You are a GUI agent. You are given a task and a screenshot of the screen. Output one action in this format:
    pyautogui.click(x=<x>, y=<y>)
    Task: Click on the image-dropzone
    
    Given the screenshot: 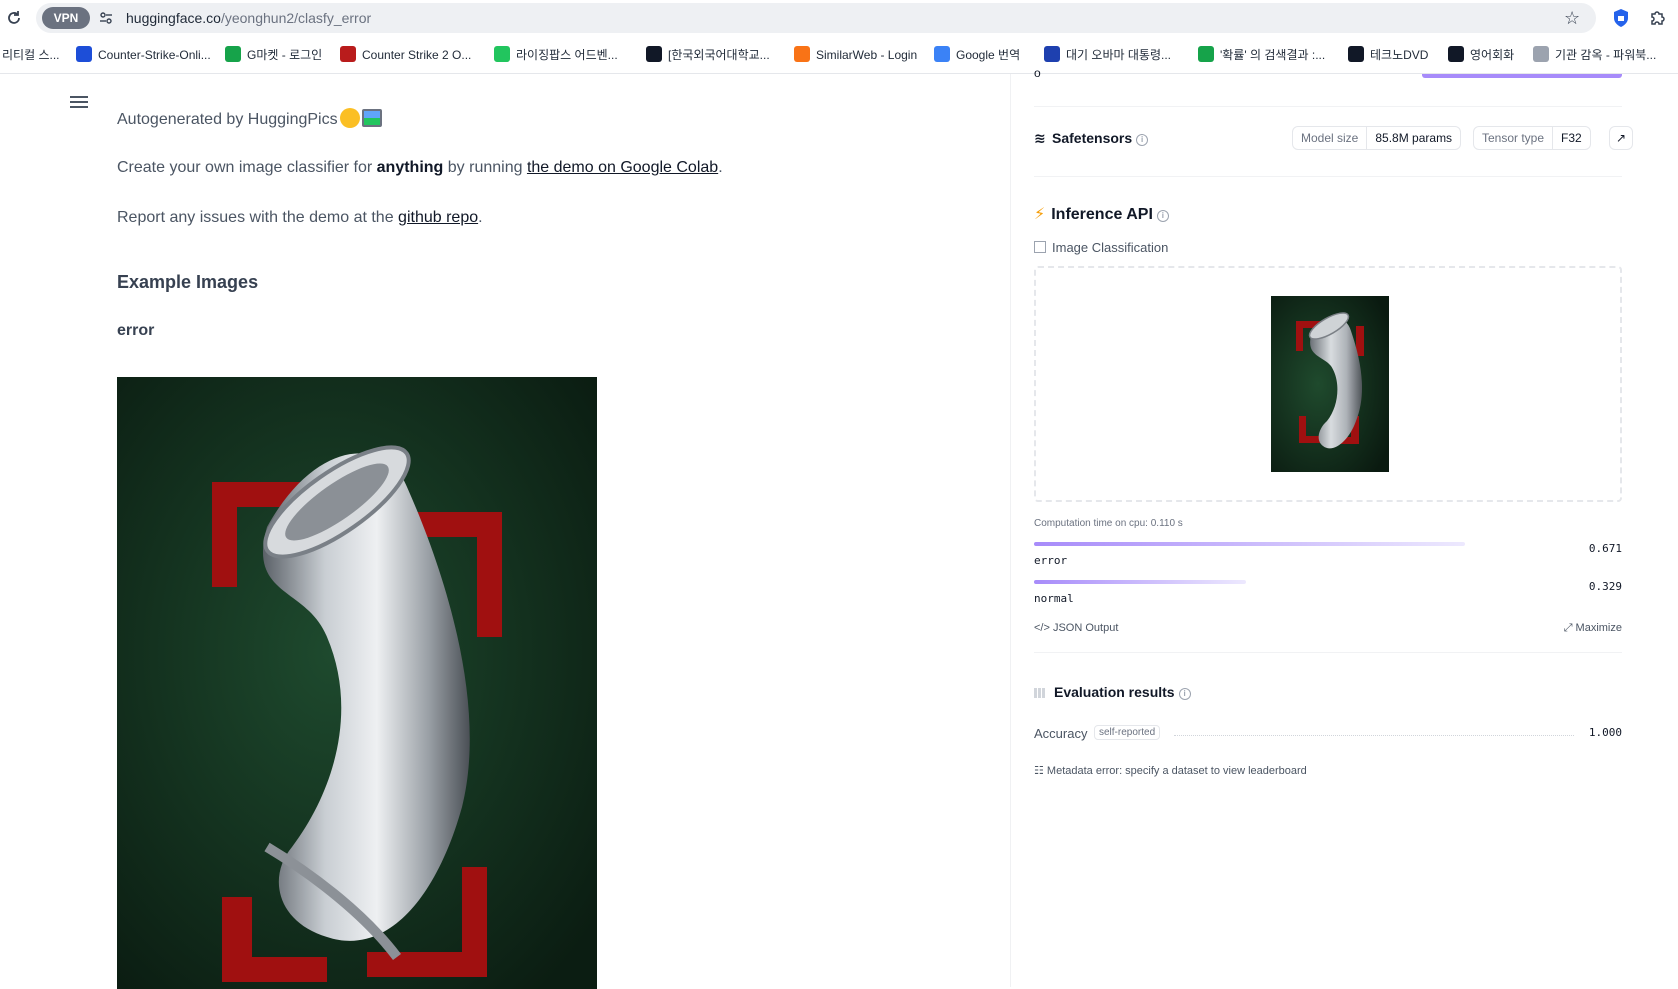 What is the action you would take?
    pyautogui.click(x=1328, y=384)
    